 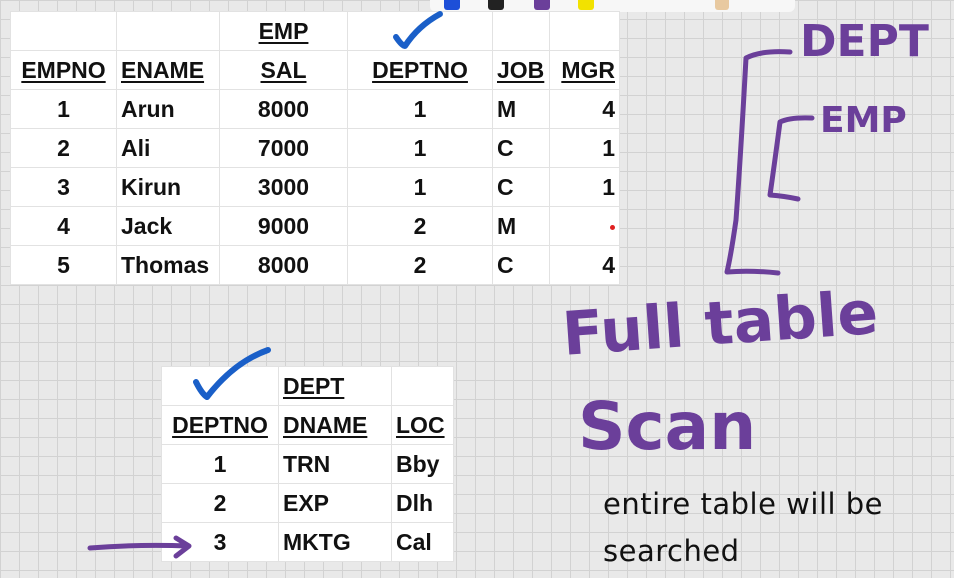 I want to click on bracket-outer-icon, so click(x=758, y=162).